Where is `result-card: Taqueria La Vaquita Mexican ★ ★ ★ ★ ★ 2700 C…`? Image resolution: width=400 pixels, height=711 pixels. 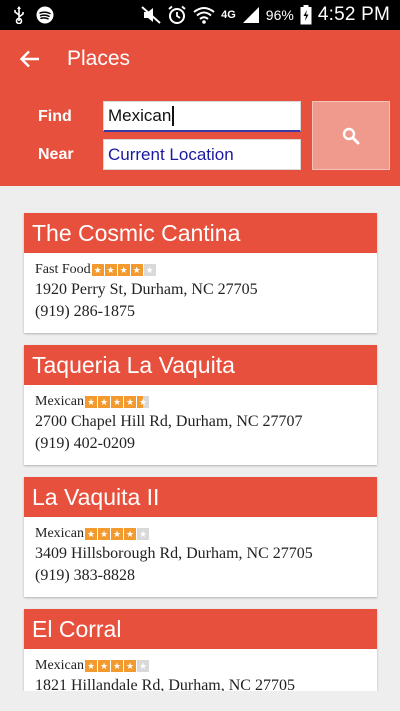
result-card: Taqueria La Vaquita Mexican ★ ★ ★ ★ ★ 2700 C… is located at coordinates (200, 405).